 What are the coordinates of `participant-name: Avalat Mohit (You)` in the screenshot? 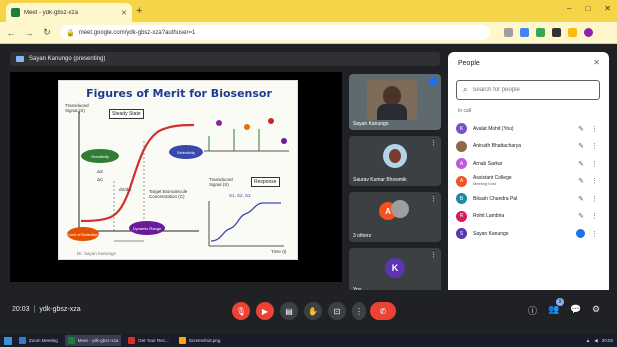 It's located at (493, 128).